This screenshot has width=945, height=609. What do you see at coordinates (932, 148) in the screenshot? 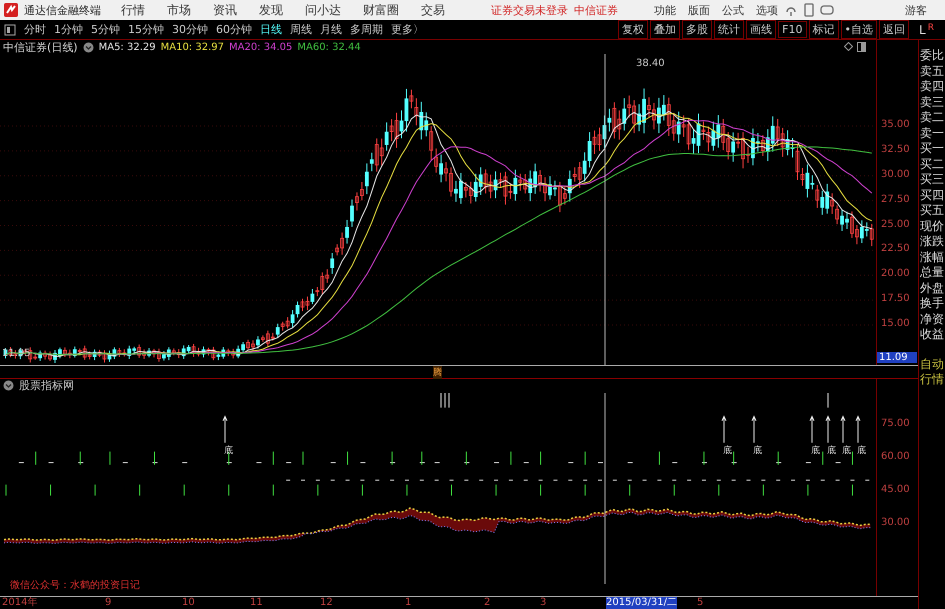
I see `quote-field-label: 买一` at bounding box center [932, 148].